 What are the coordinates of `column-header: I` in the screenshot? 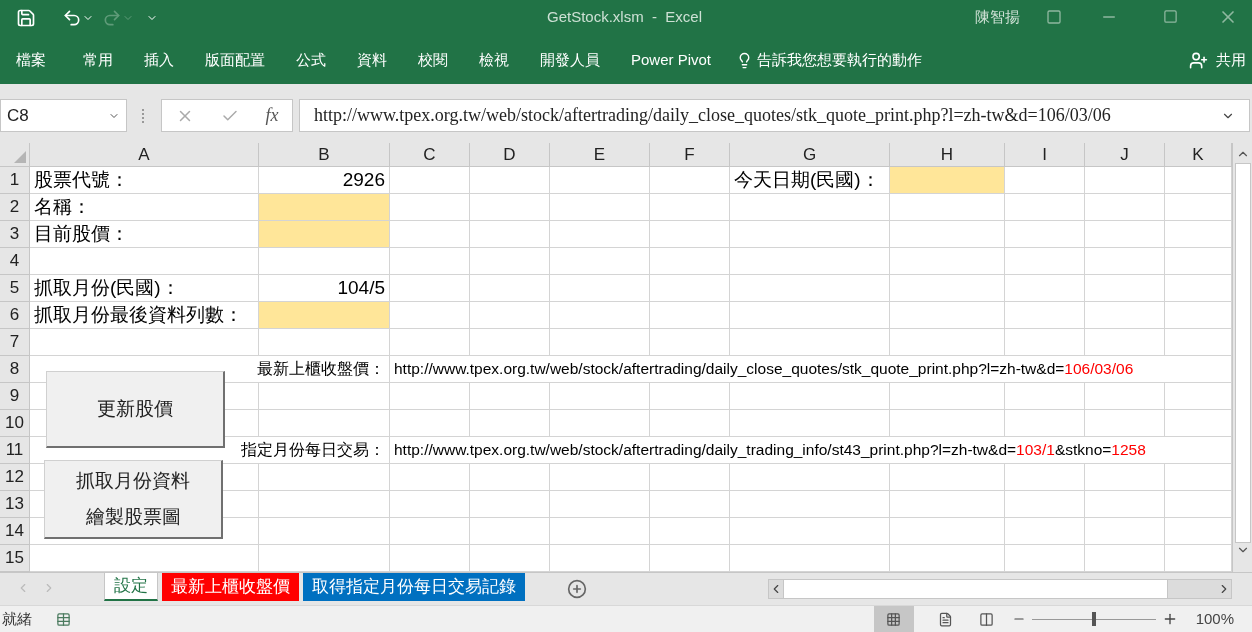 It's located at (1045, 155).